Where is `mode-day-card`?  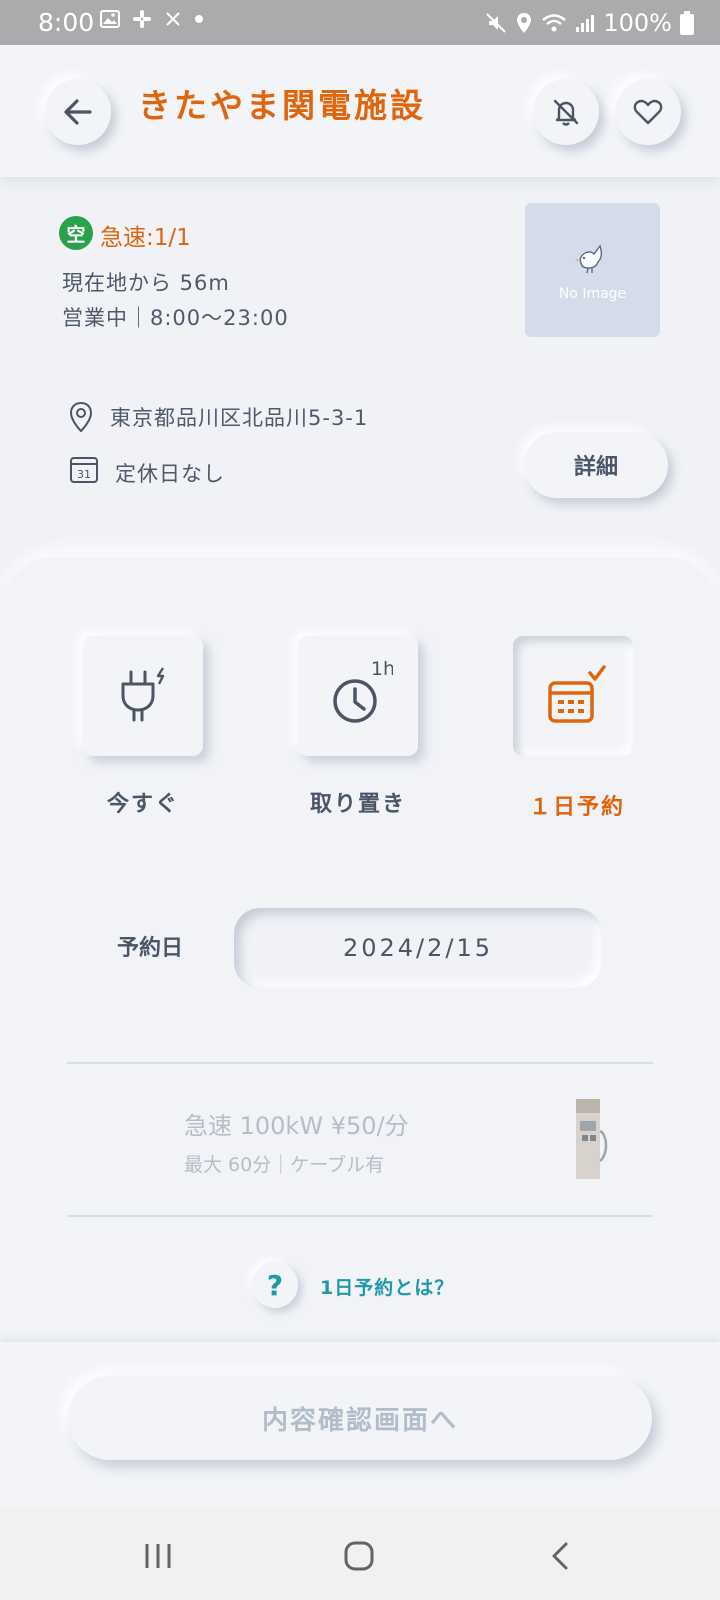
mode-day-card is located at coordinates (573, 696).